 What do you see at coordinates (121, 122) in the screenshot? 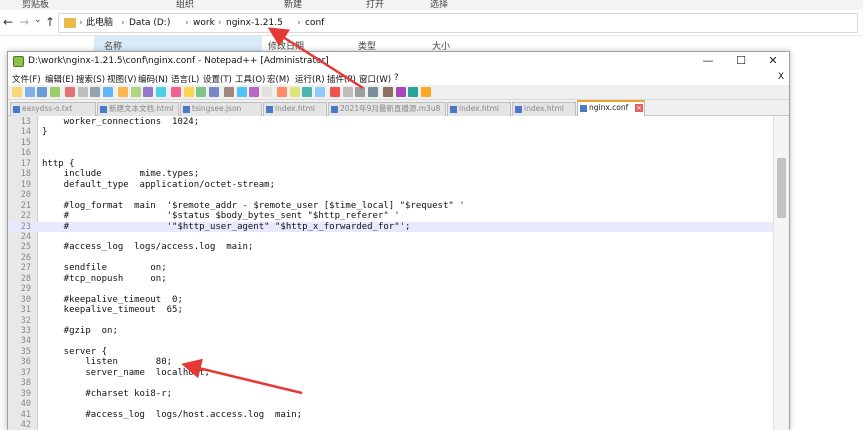
I see `line-text: worker_connections 1024;` at bounding box center [121, 122].